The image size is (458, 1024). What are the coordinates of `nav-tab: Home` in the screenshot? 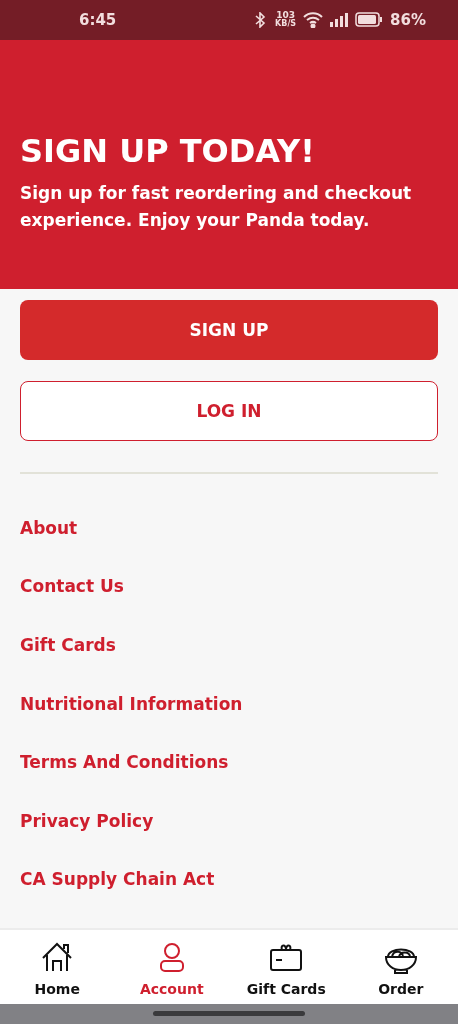 It's located at (57, 966).